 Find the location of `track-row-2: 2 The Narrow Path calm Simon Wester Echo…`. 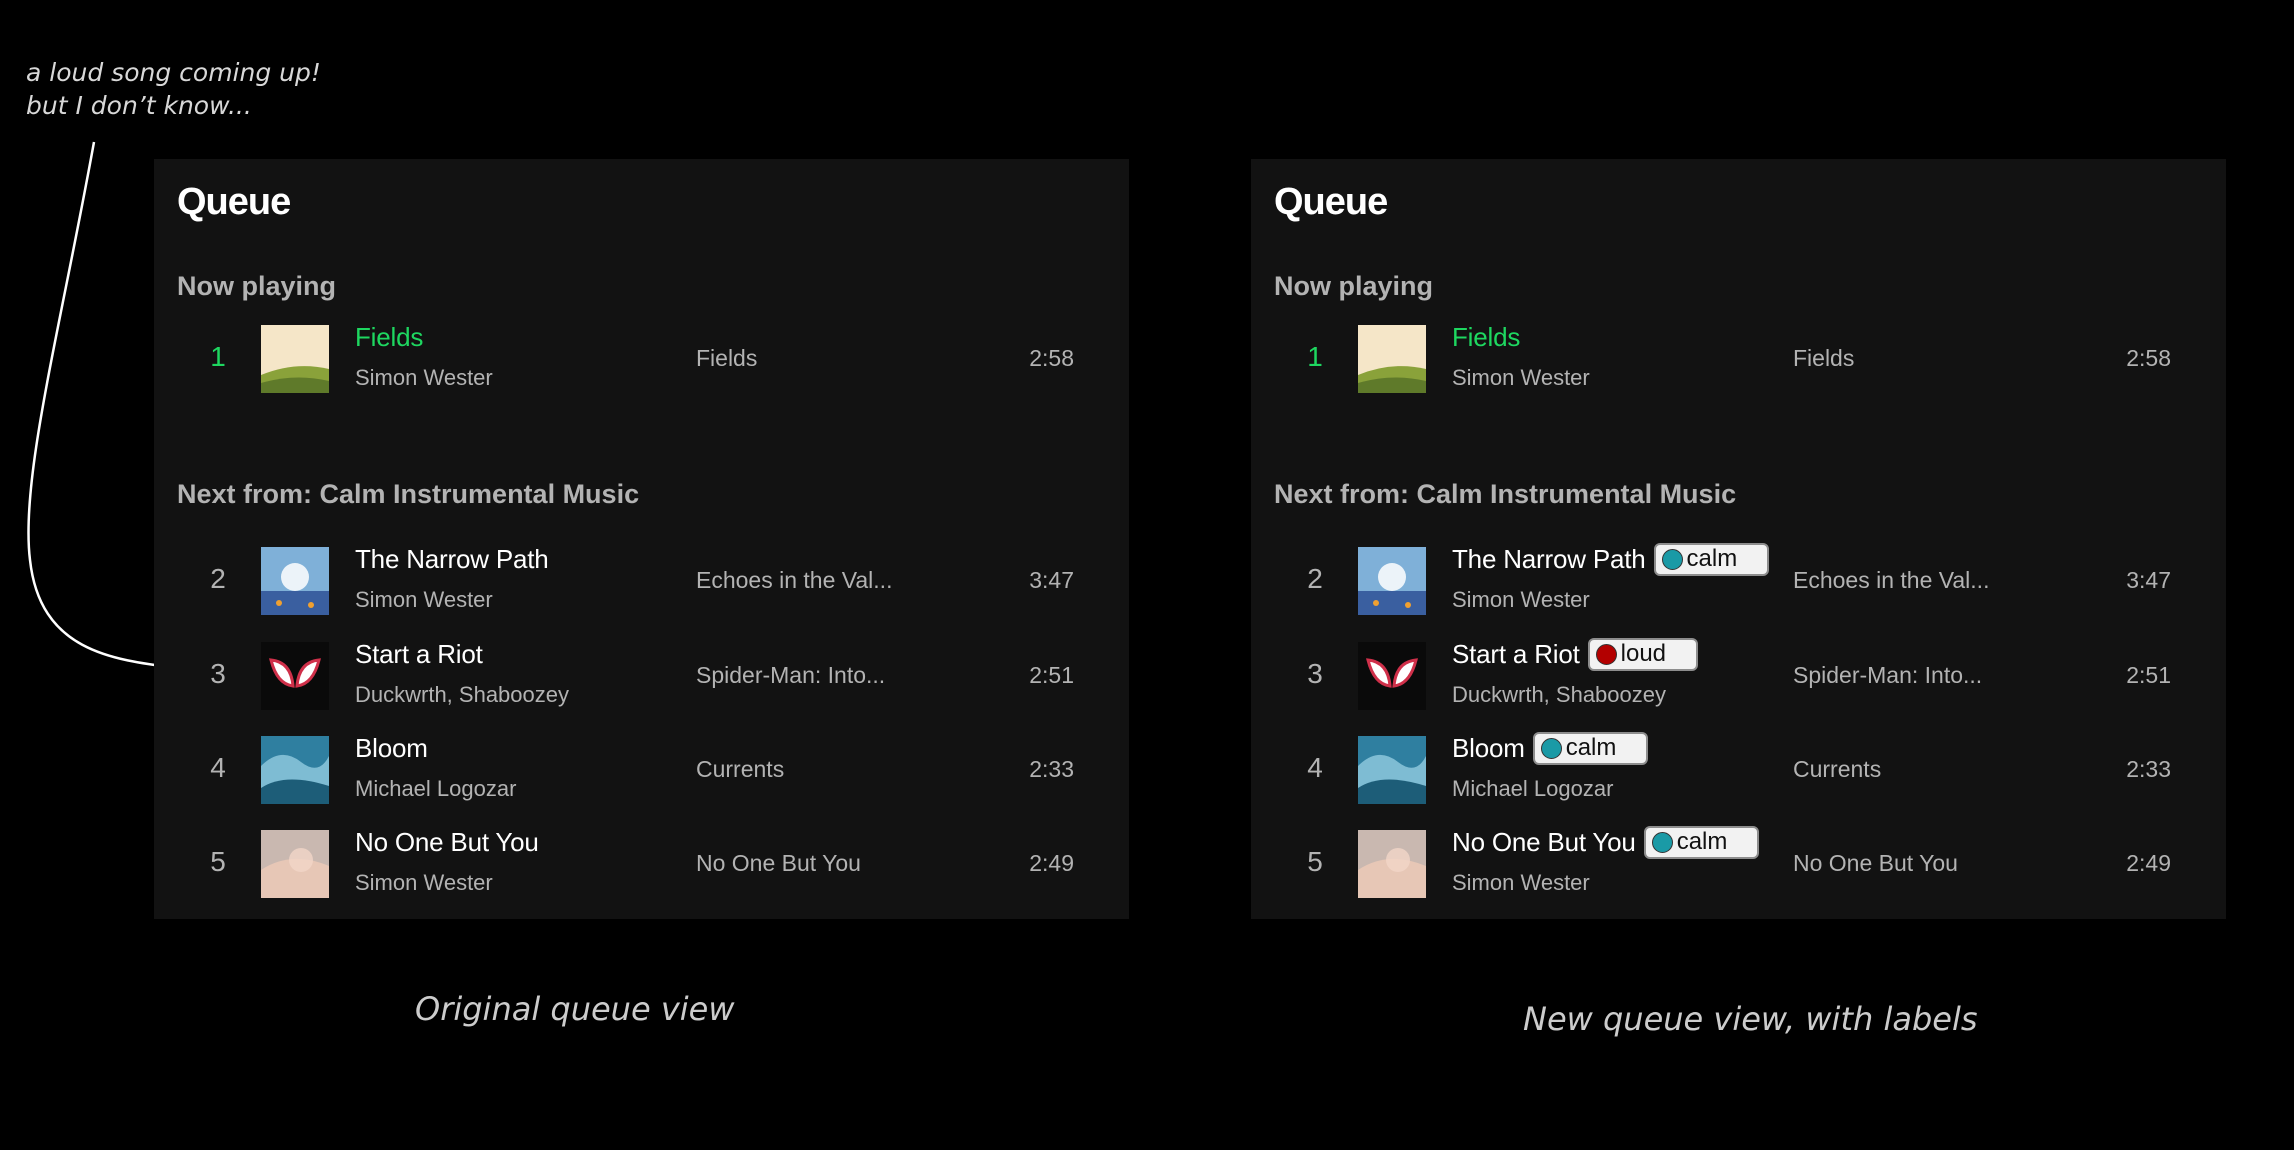

track-row-2: 2 The Narrow Path calm Simon Wester Echo… is located at coordinates (1738, 579).